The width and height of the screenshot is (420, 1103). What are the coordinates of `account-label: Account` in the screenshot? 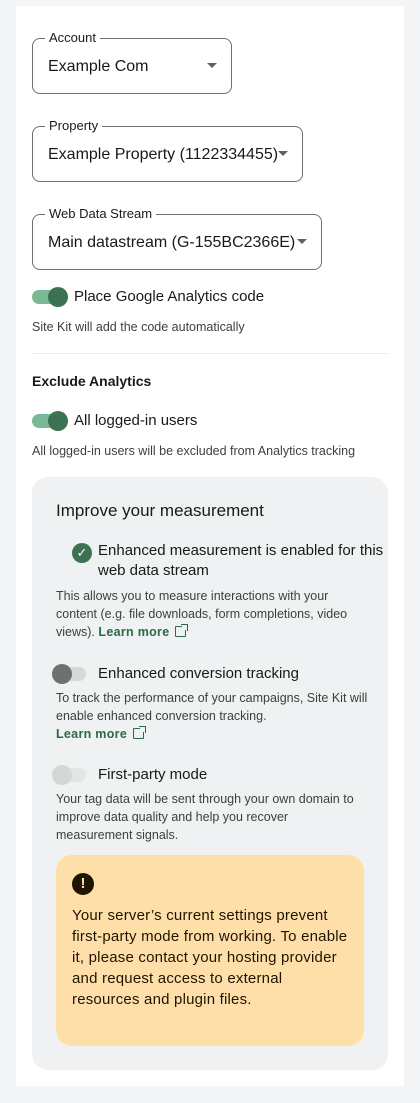 It's located at (72, 38).